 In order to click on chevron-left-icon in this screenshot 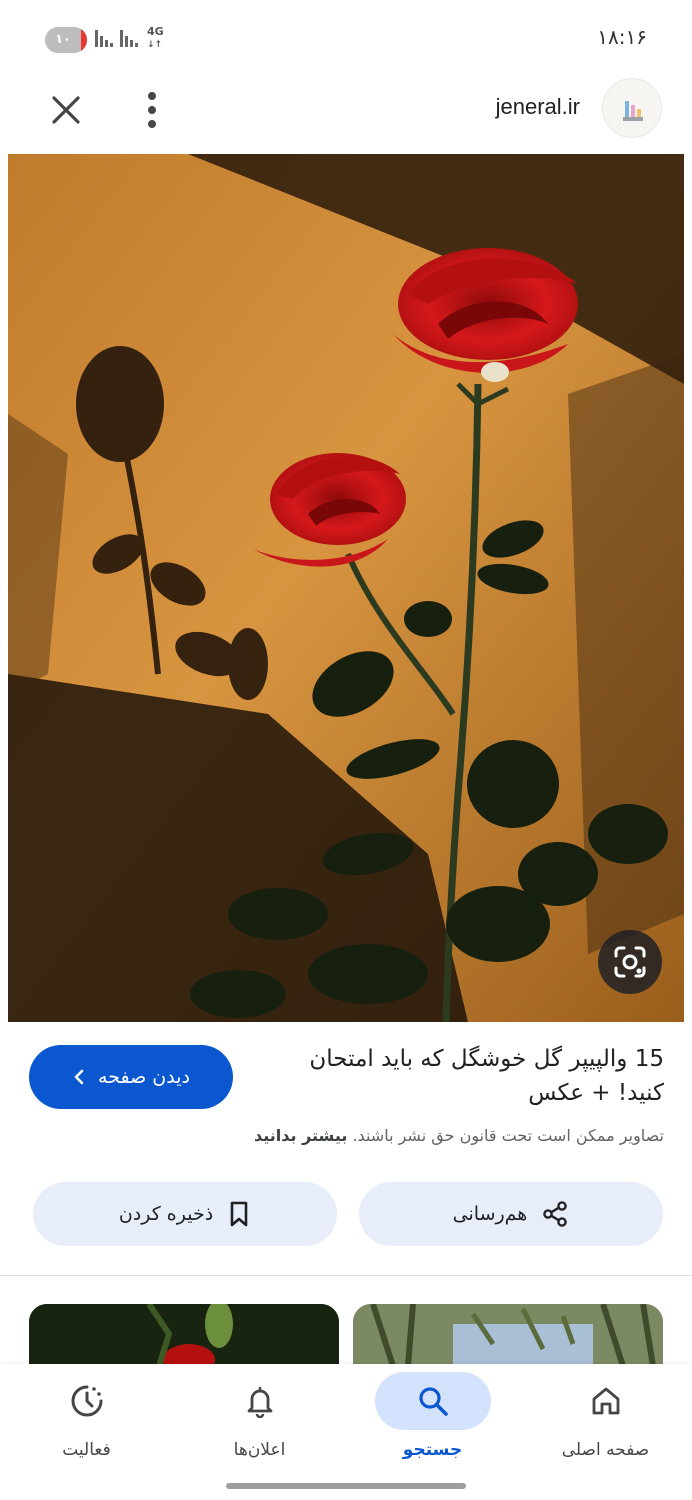, I will do `click(79, 1077)`.